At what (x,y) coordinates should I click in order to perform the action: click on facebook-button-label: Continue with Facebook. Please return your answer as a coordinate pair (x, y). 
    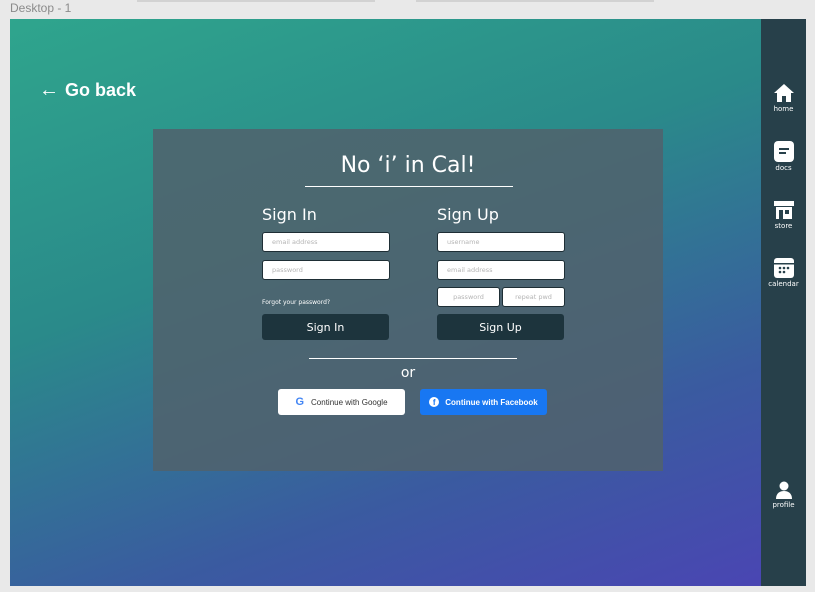
    Looking at the image, I should click on (491, 402).